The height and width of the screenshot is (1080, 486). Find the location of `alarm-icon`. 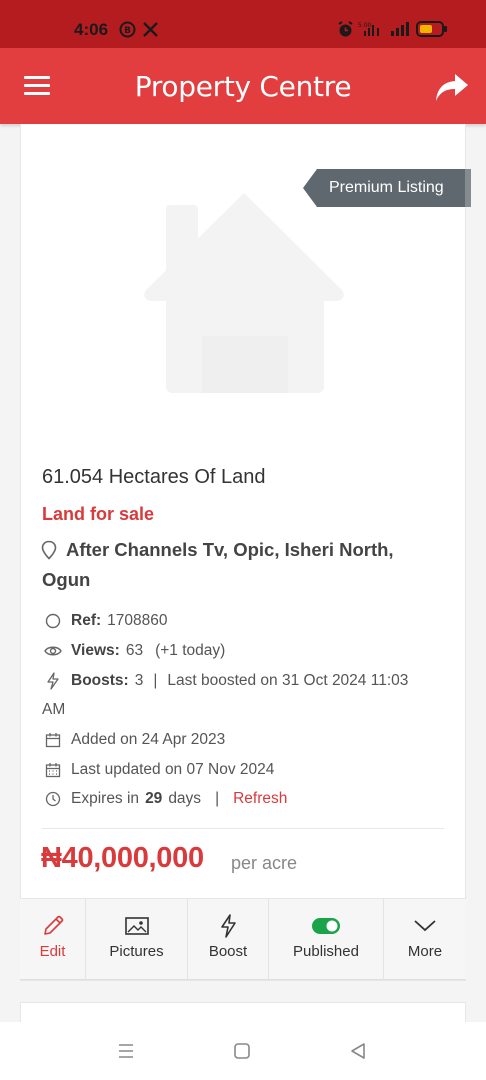

alarm-icon is located at coordinates (345, 29).